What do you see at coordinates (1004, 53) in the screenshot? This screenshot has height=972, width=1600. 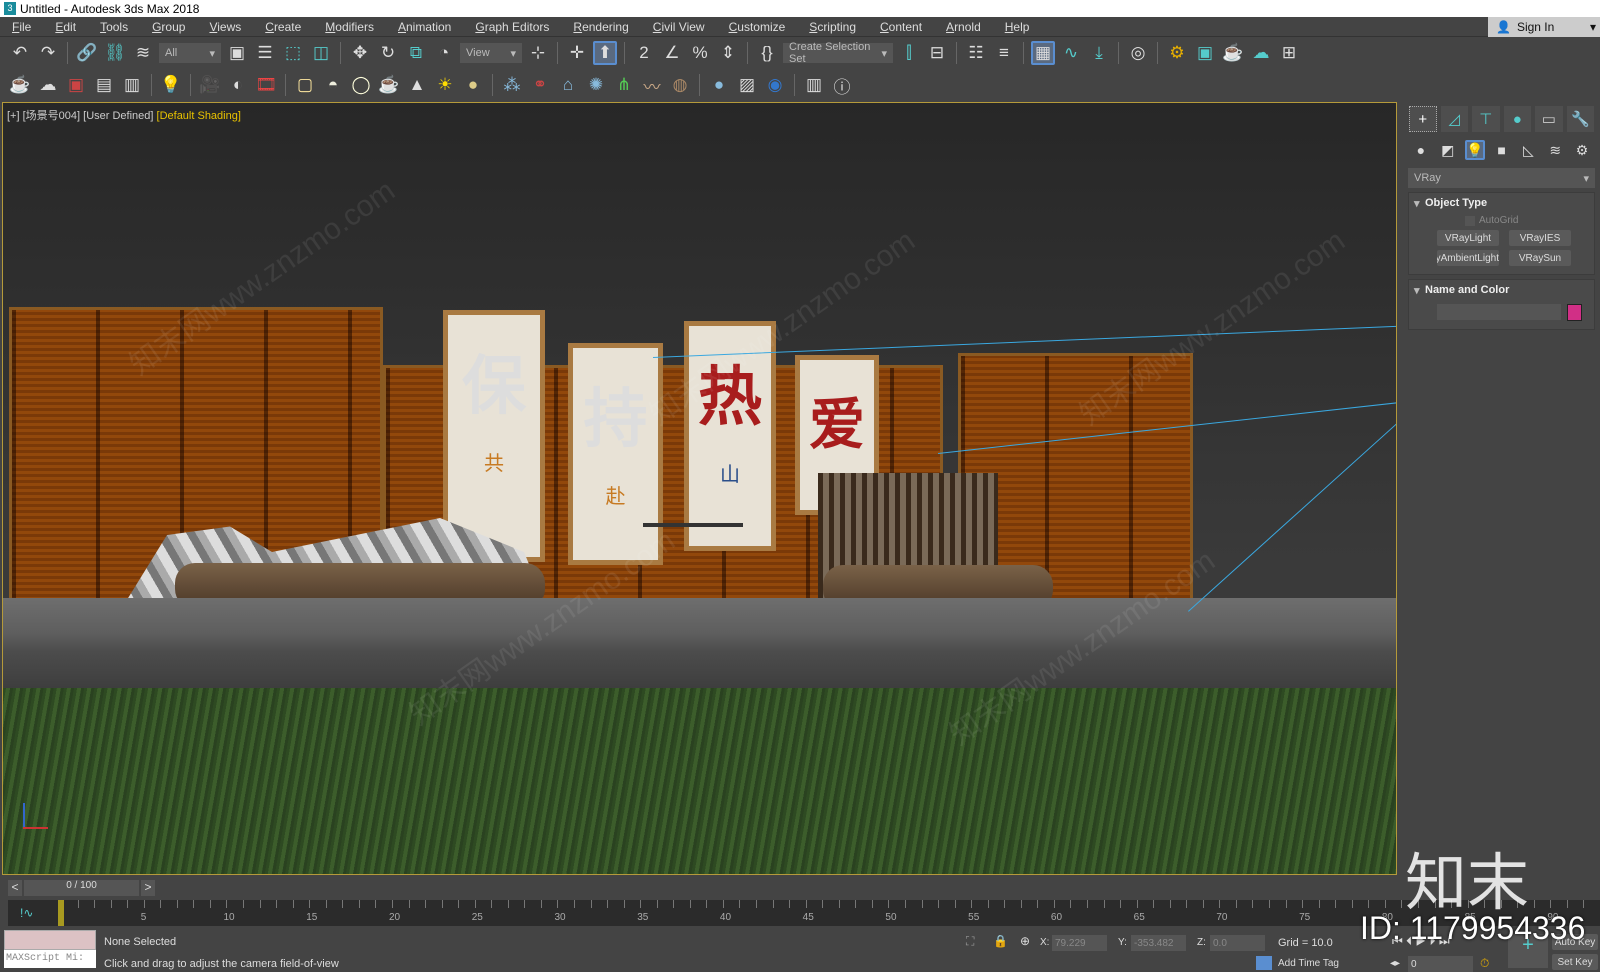 I see `layer-explorer-icon: ≡` at bounding box center [1004, 53].